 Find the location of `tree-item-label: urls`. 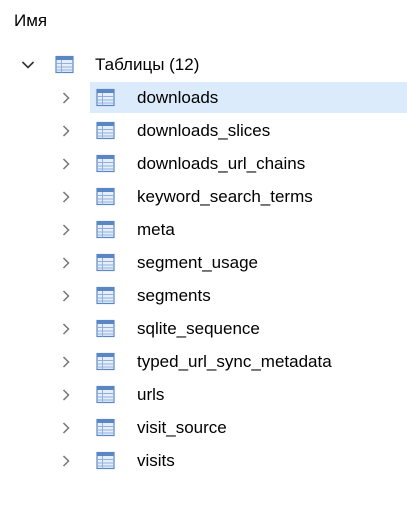

tree-item-label: urls is located at coordinates (151, 394).